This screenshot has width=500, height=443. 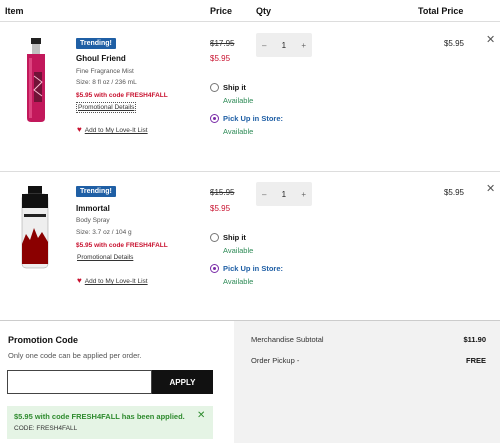 I want to click on original-price: $15.95, so click(x=222, y=192).